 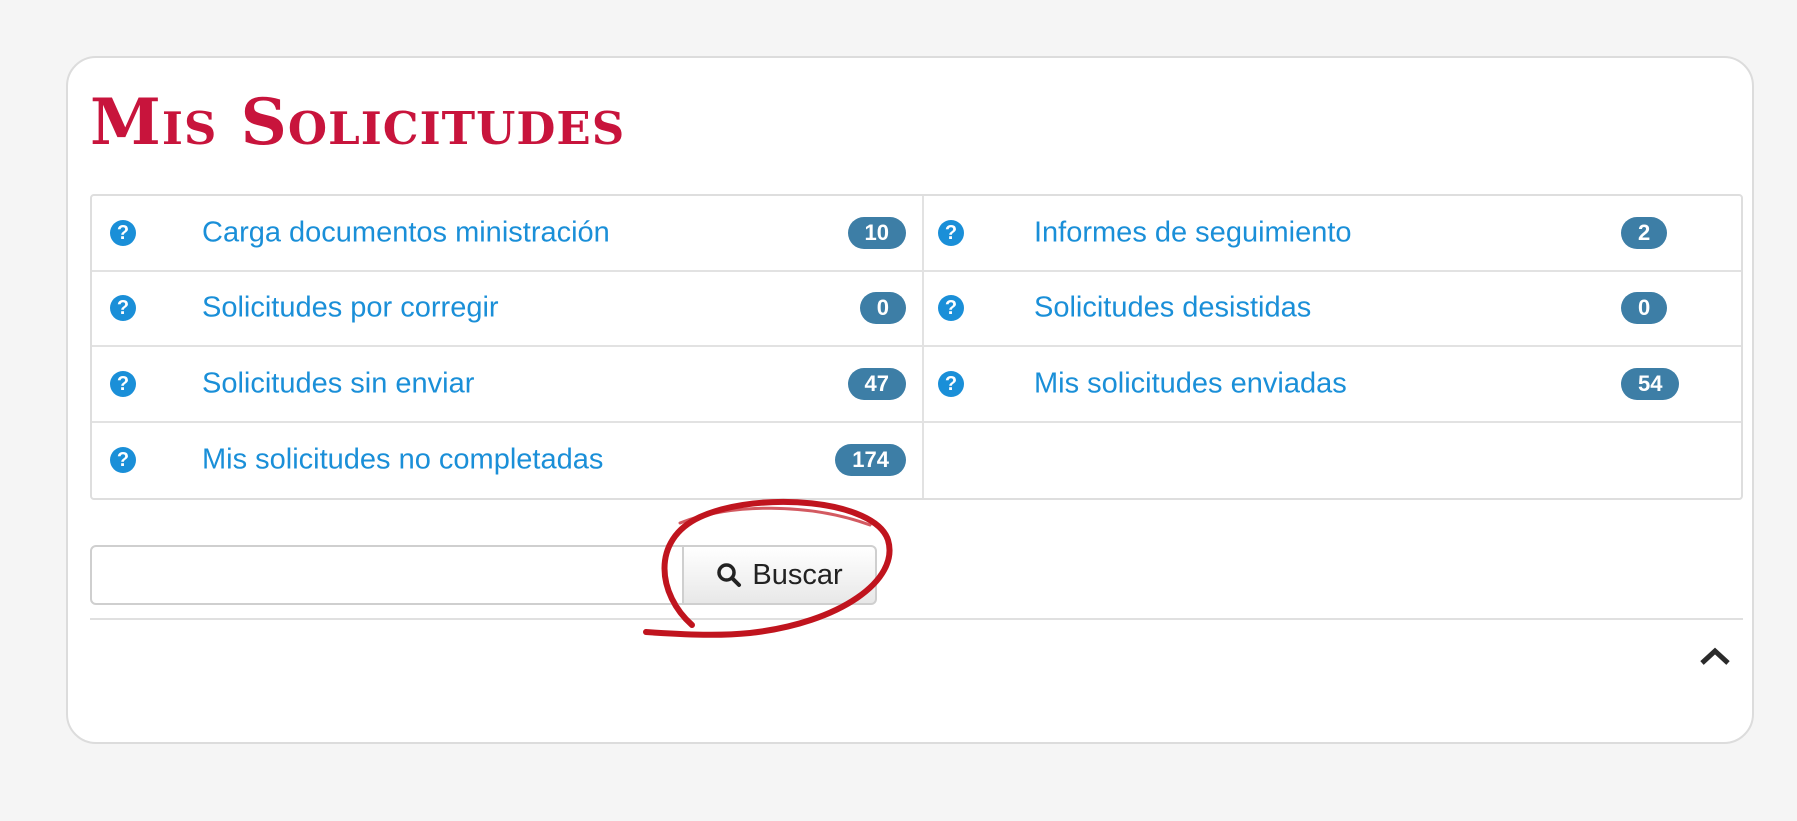 What do you see at coordinates (1172, 308) in the screenshot?
I see `item-link-desistidas: Solicitudes desistidas` at bounding box center [1172, 308].